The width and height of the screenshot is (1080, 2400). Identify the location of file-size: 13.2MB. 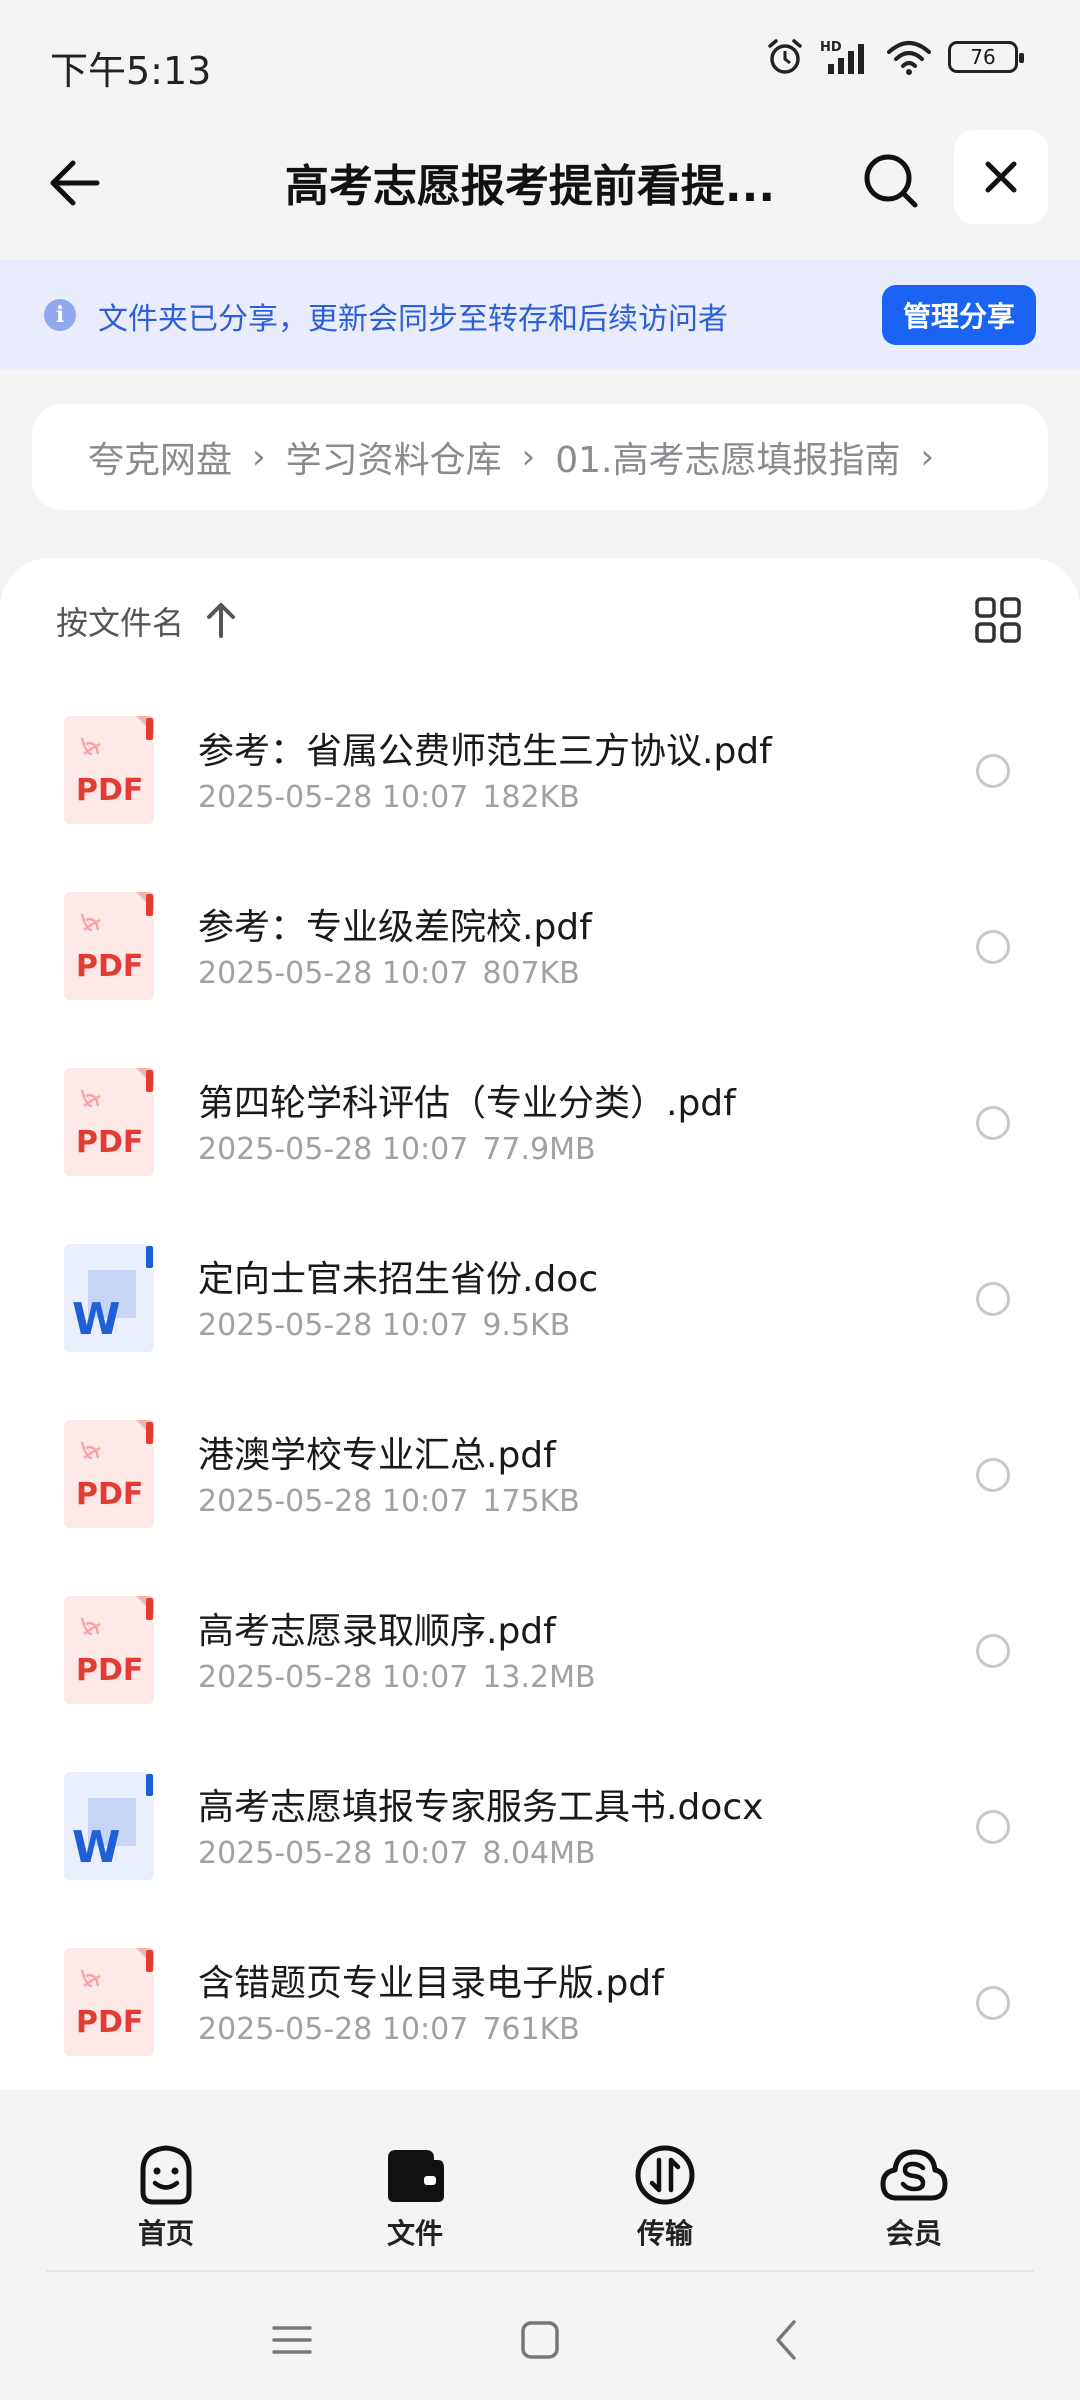
(539, 1677).